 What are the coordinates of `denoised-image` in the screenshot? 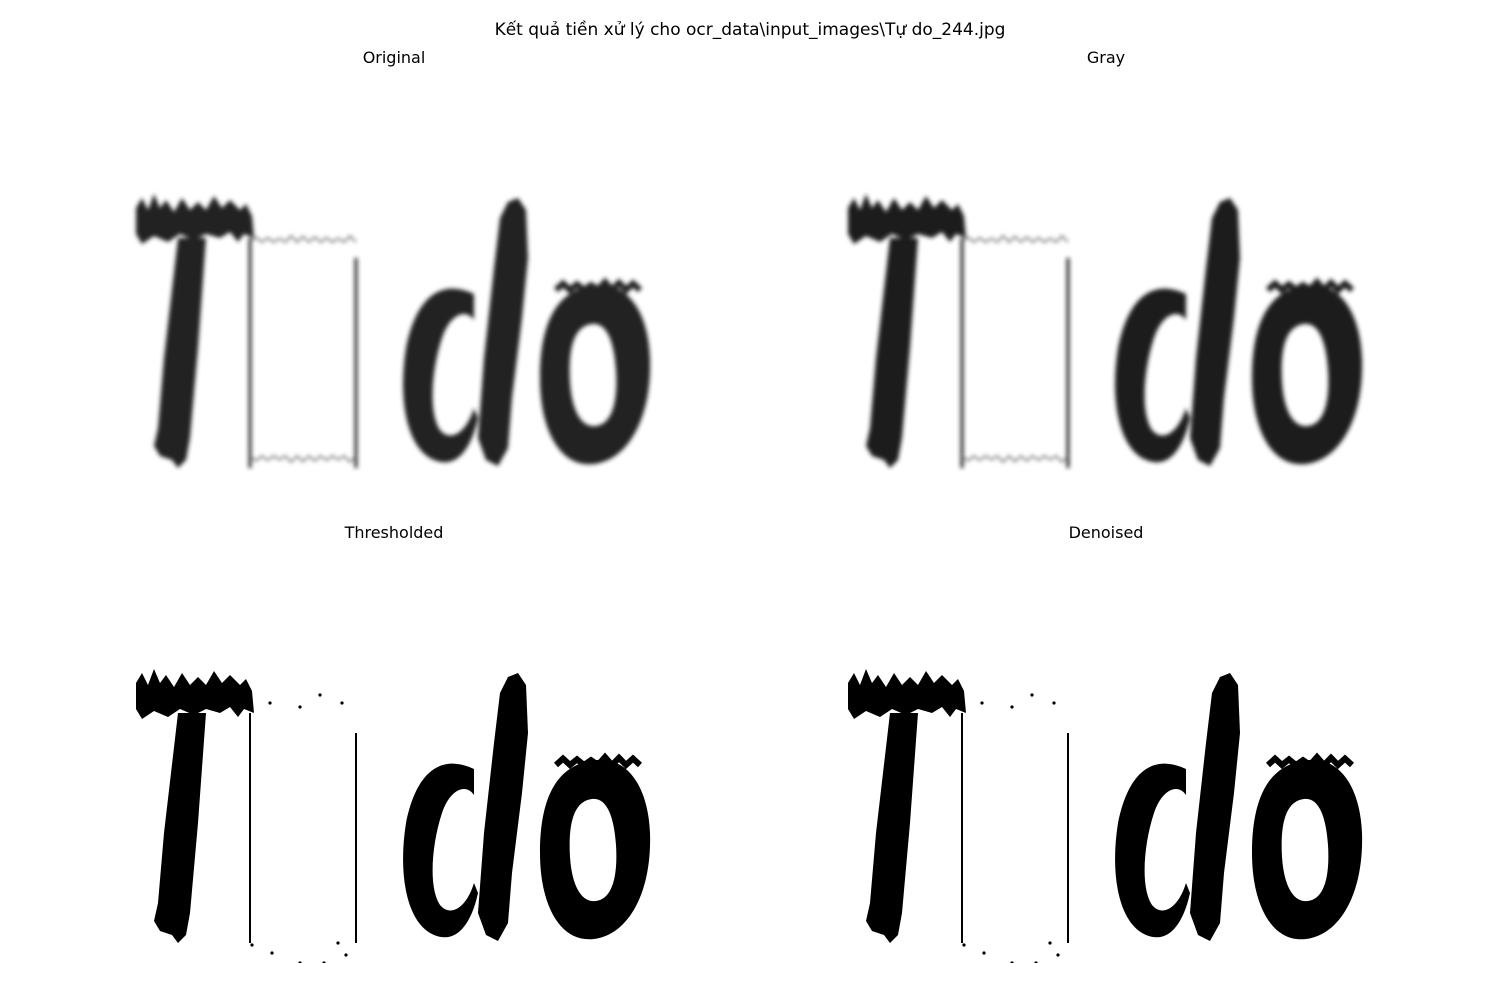 It's located at (1106, 803).